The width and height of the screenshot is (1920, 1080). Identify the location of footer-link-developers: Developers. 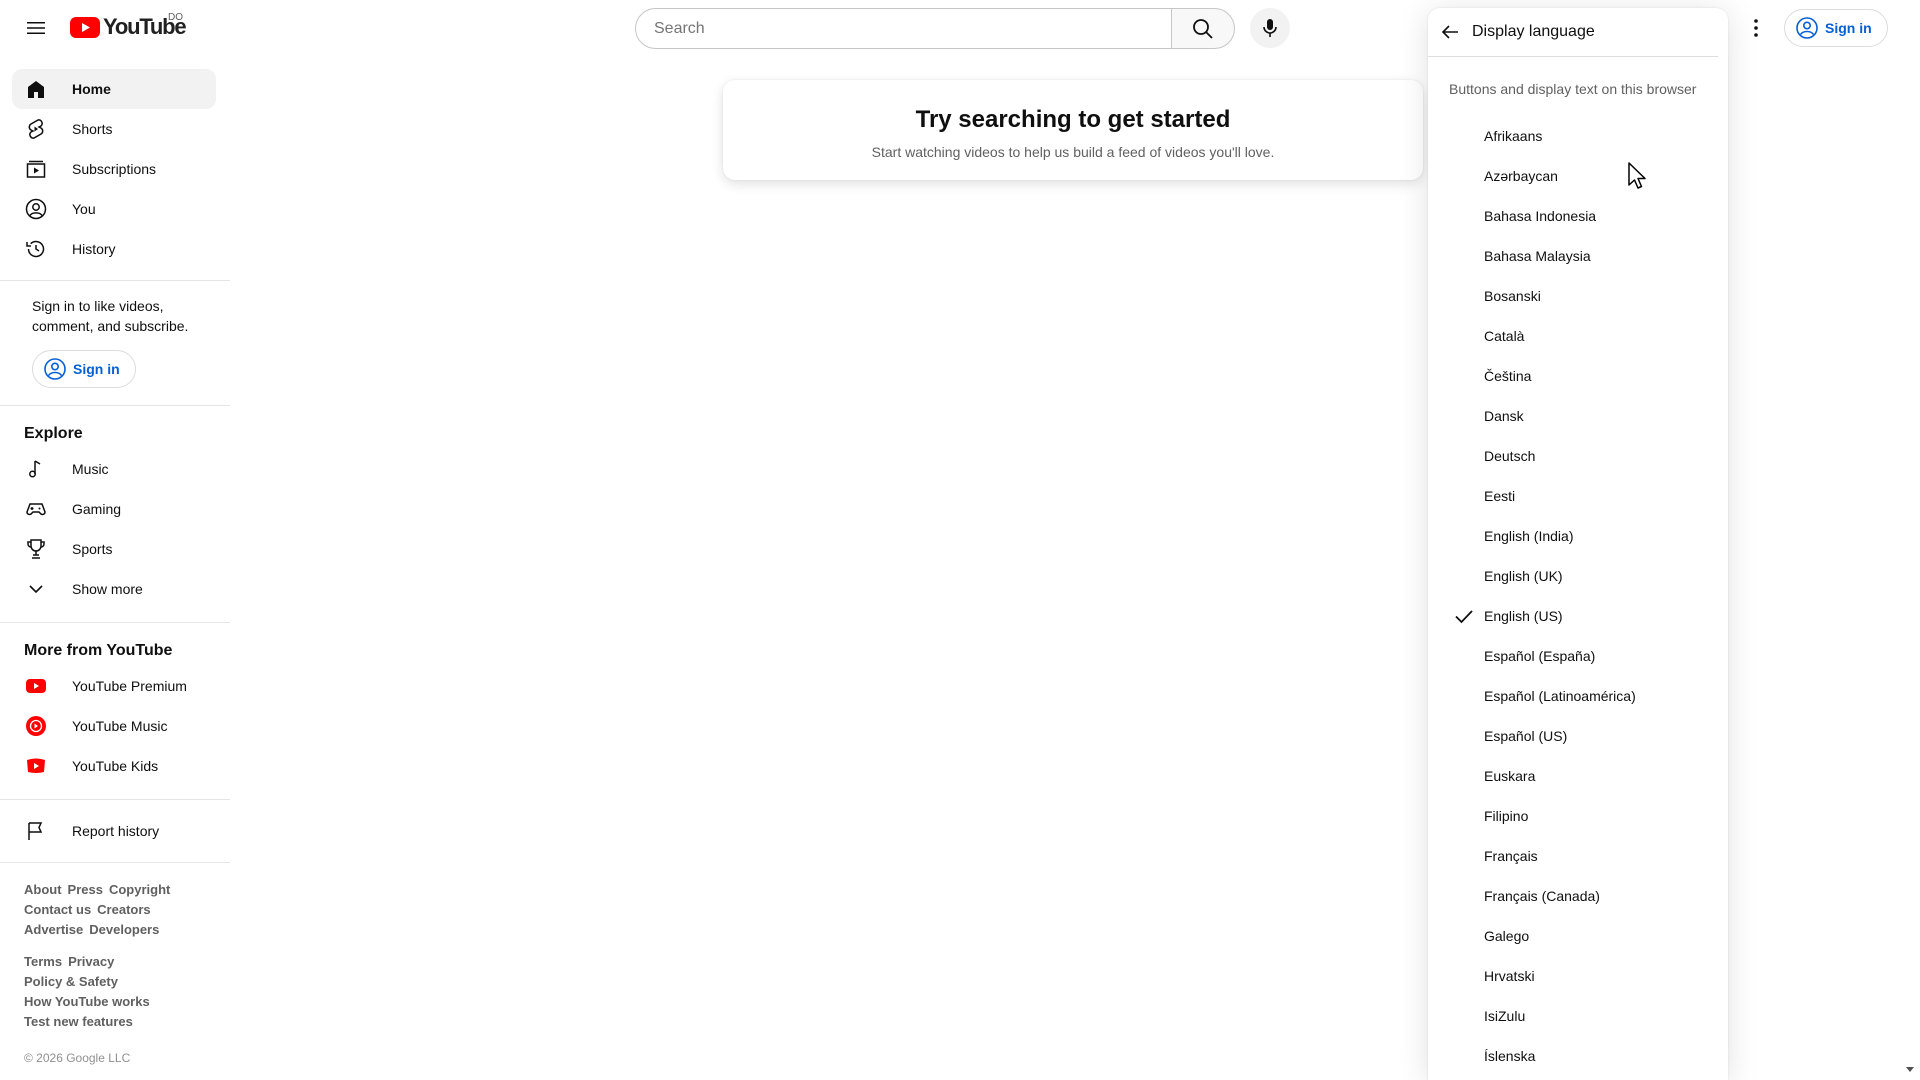
(124, 929).